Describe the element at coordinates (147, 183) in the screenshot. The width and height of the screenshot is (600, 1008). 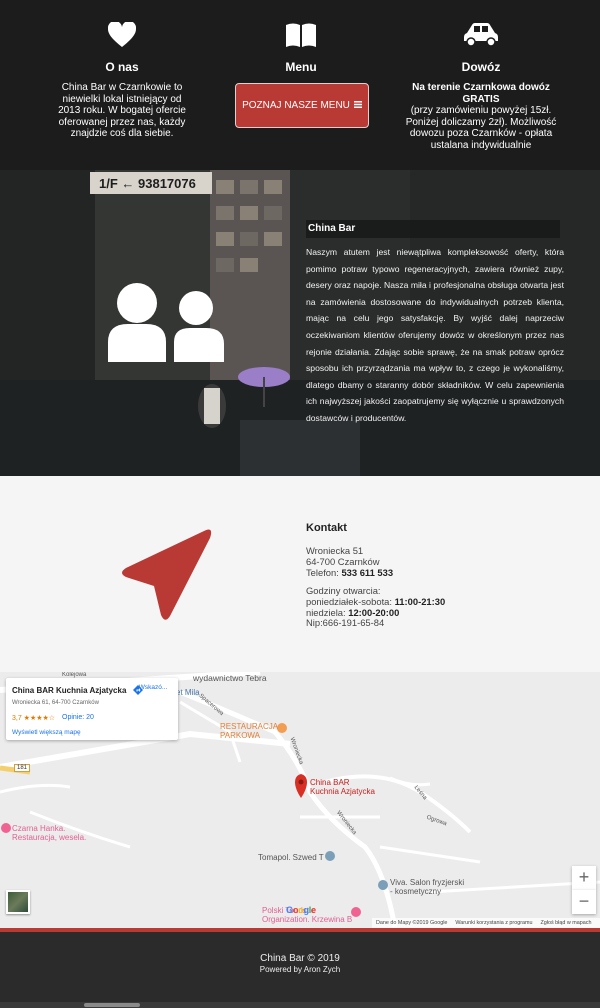
I see `street-sign-text: 1/F ← 93817076` at that location.